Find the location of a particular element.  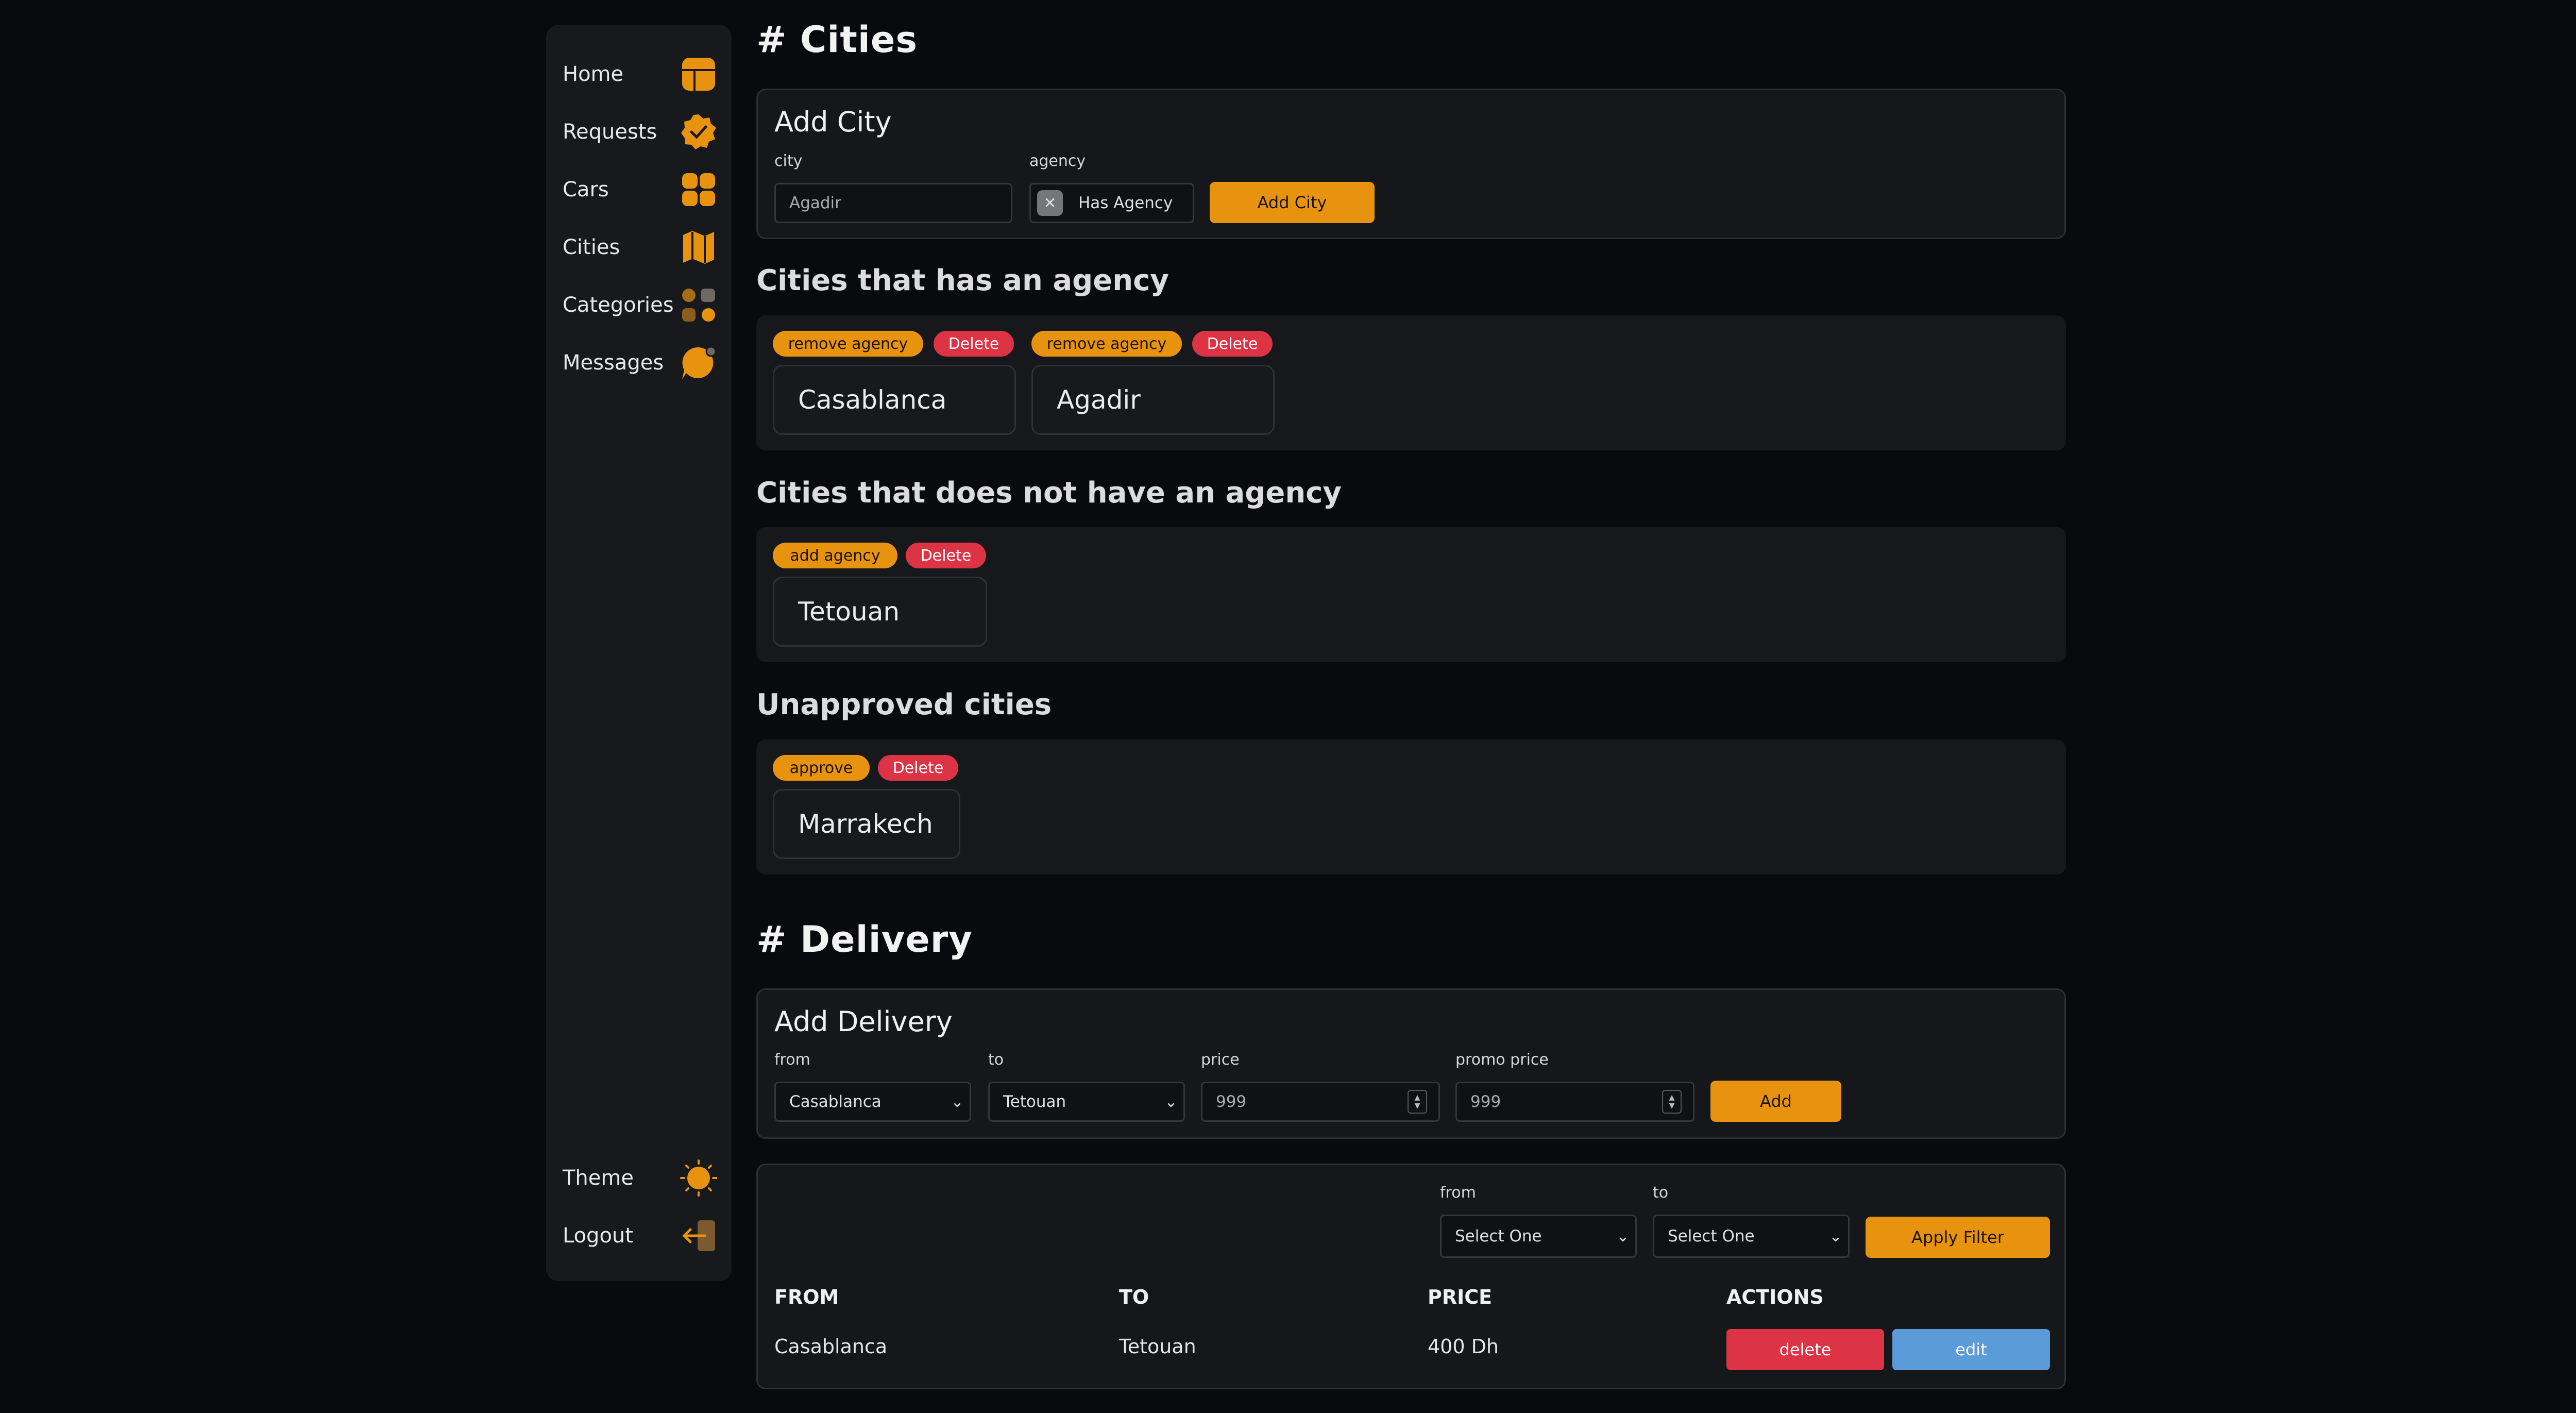

sun-icon is located at coordinates (698, 1178).